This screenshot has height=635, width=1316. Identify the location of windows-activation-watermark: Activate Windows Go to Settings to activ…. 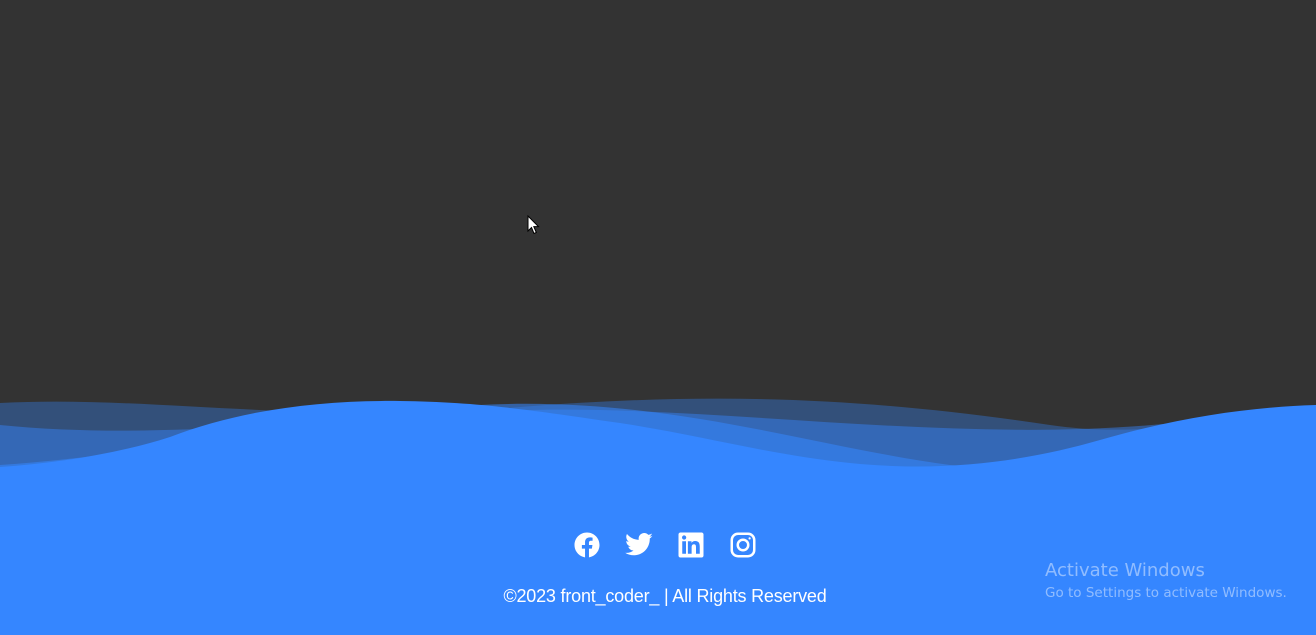
(1166, 580).